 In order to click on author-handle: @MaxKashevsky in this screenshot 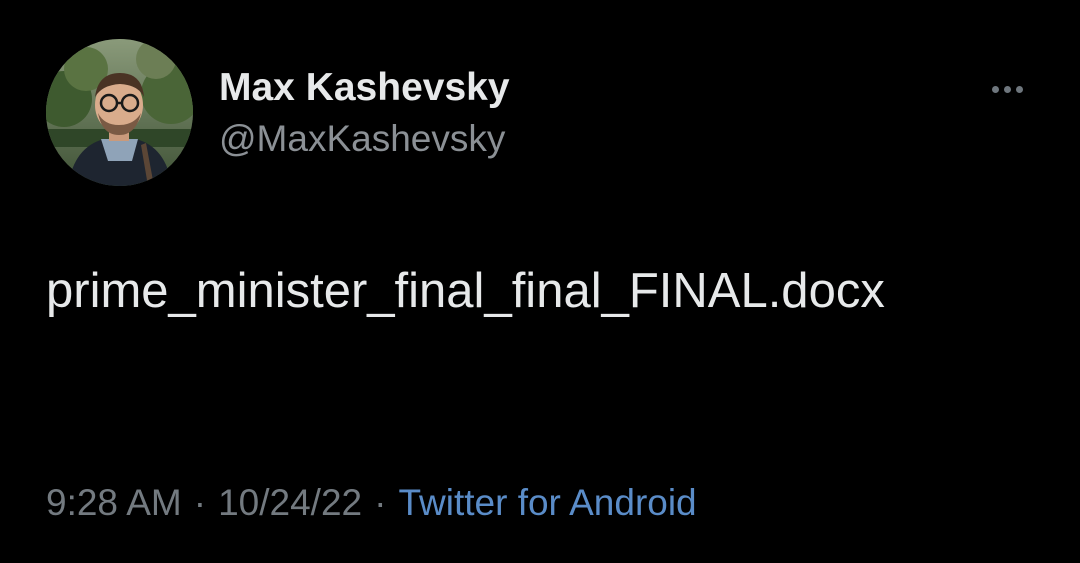, I will do `click(362, 139)`.